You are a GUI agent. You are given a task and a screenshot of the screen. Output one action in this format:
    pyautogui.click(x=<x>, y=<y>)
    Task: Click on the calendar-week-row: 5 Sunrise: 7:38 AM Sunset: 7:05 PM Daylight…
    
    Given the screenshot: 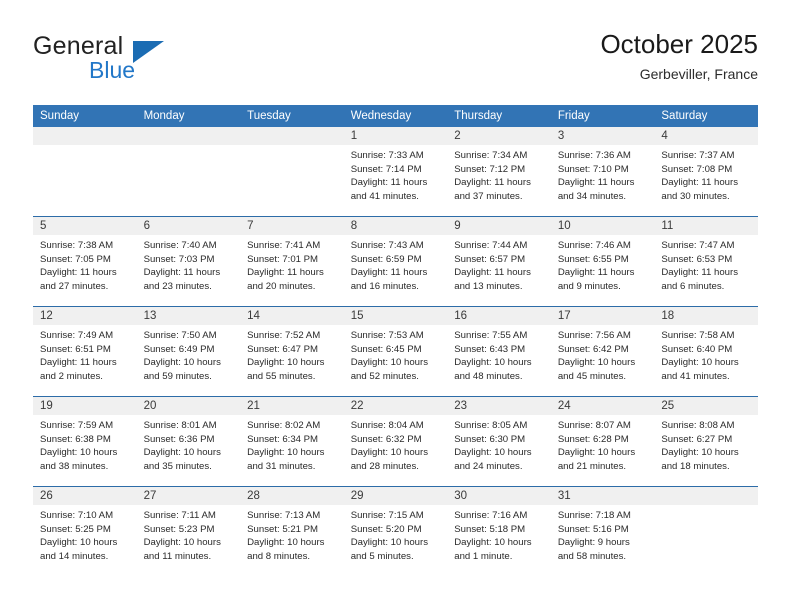 What is the action you would take?
    pyautogui.click(x=395, y=261)
    